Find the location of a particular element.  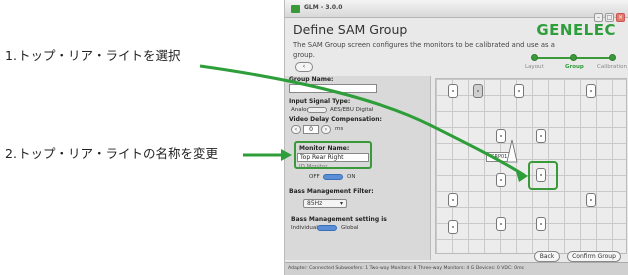

delay-increase-button: › is located at coordinates (326, 129).